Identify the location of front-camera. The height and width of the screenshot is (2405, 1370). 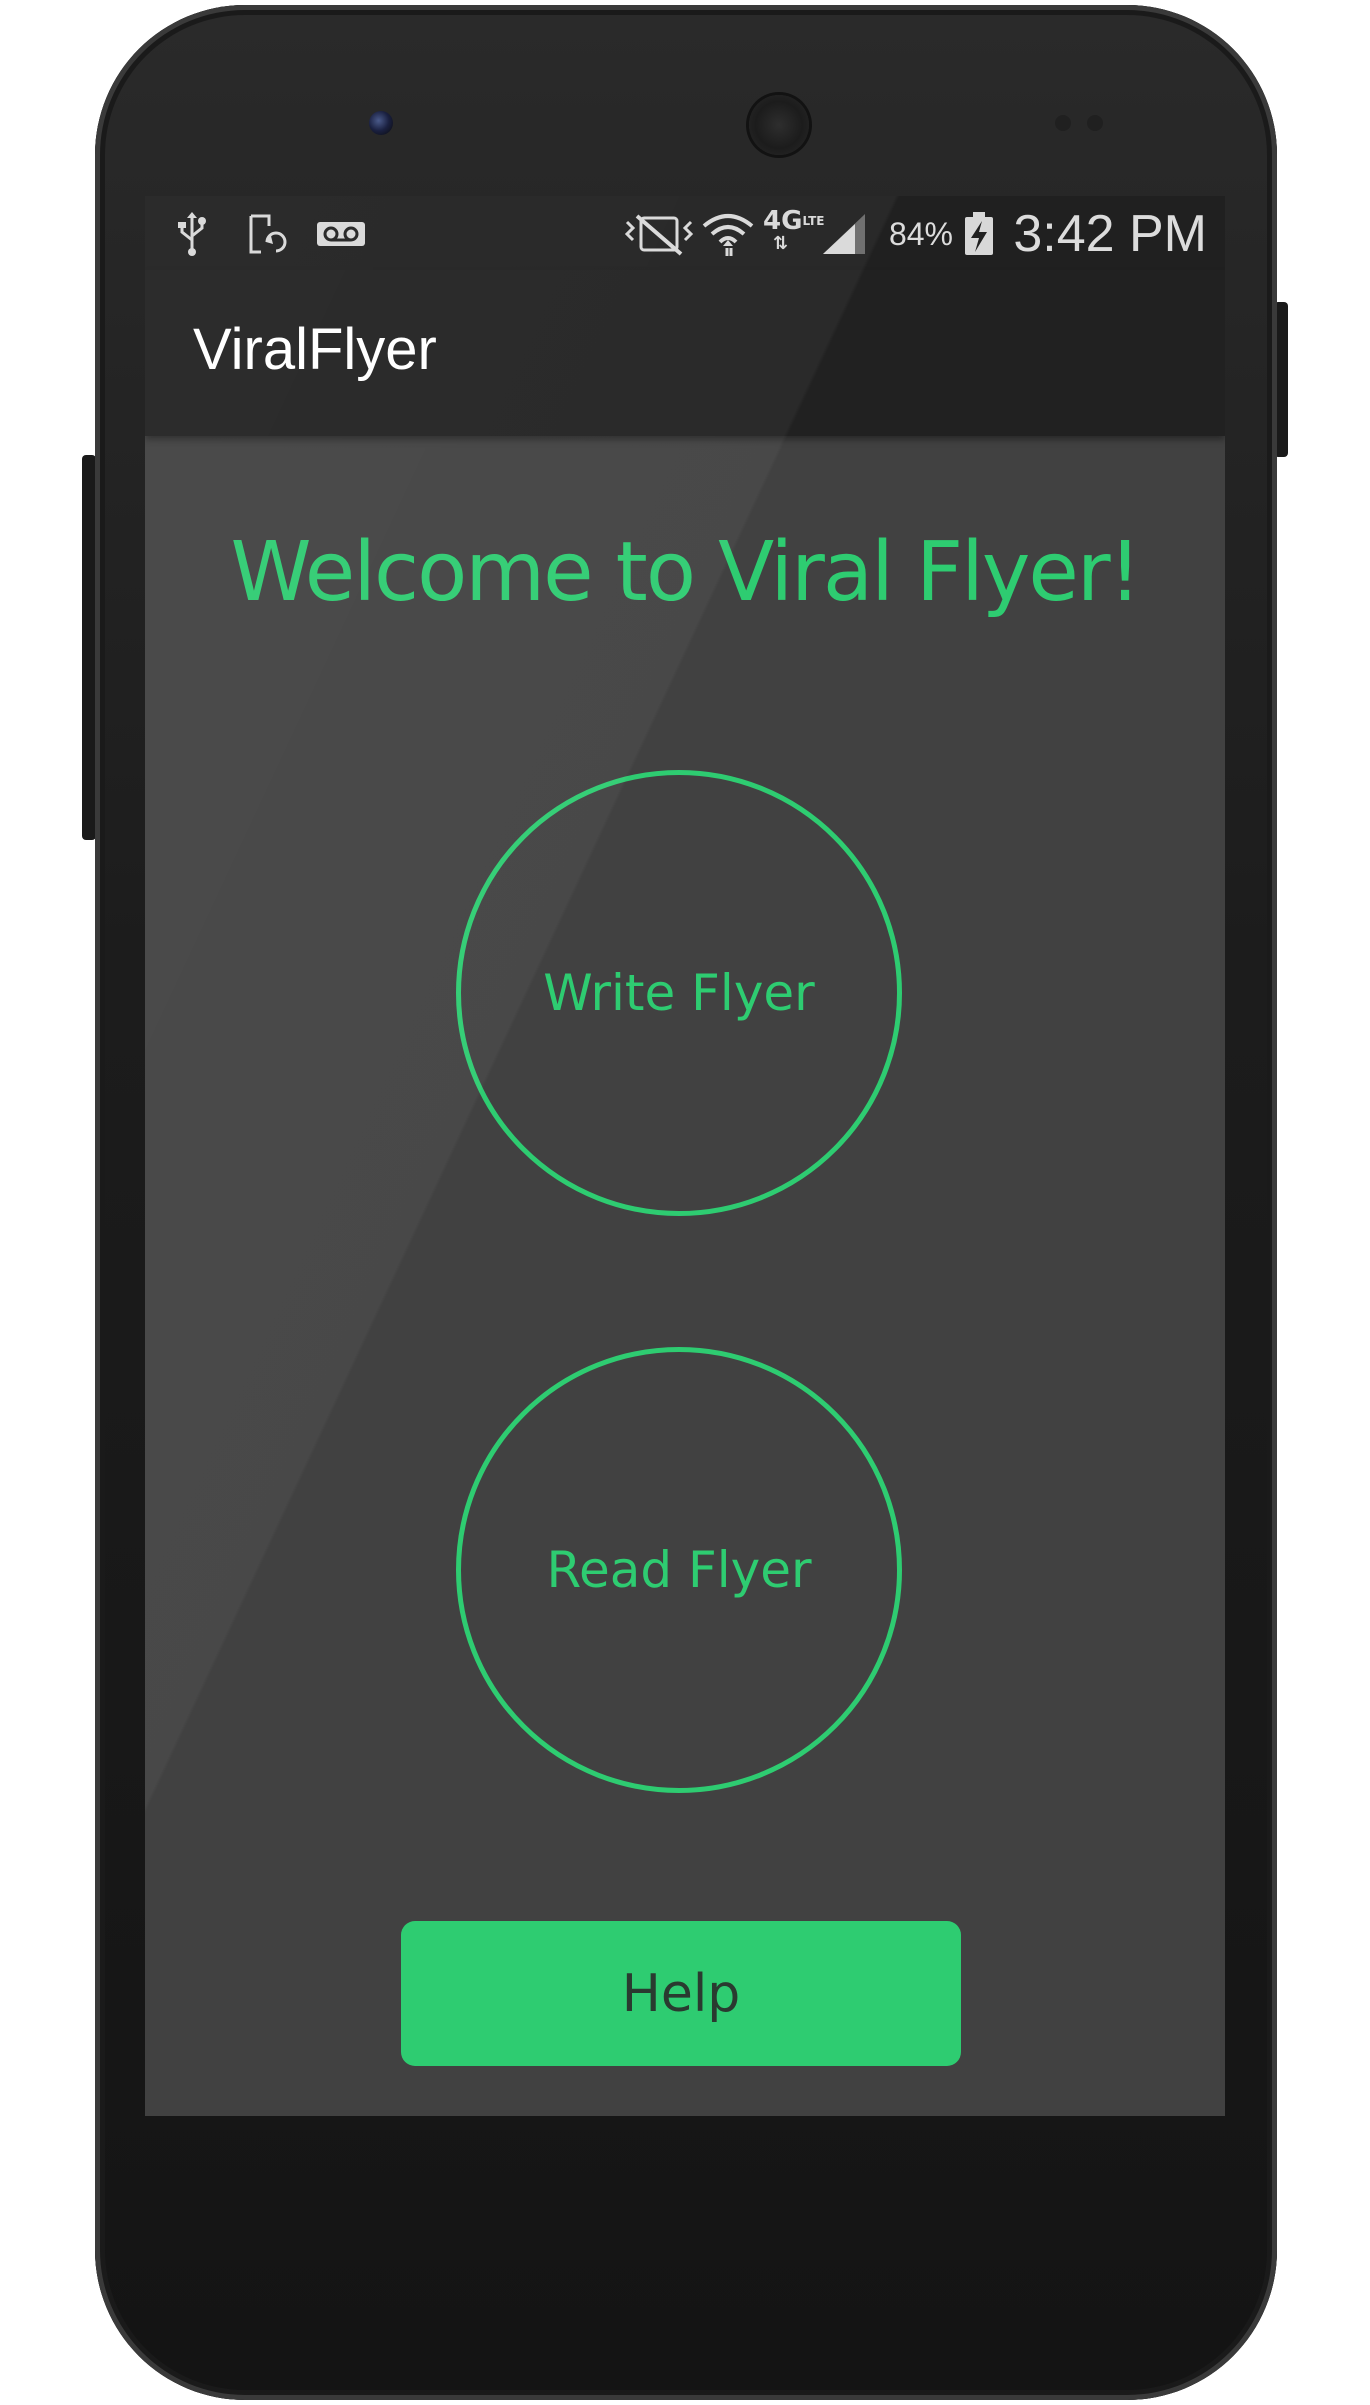
(381, 123).